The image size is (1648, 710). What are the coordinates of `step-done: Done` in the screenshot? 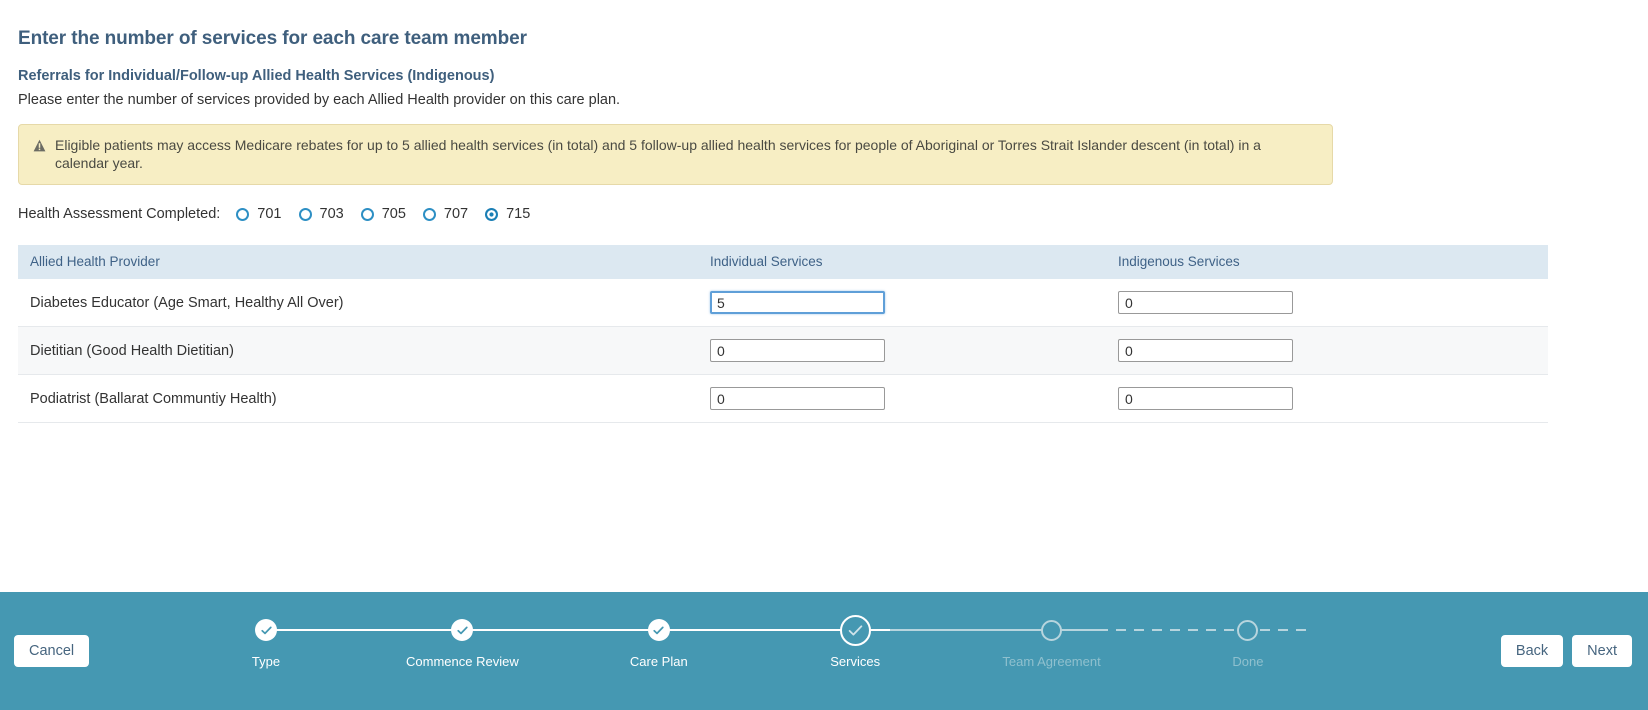 It's located at (1248, 641).